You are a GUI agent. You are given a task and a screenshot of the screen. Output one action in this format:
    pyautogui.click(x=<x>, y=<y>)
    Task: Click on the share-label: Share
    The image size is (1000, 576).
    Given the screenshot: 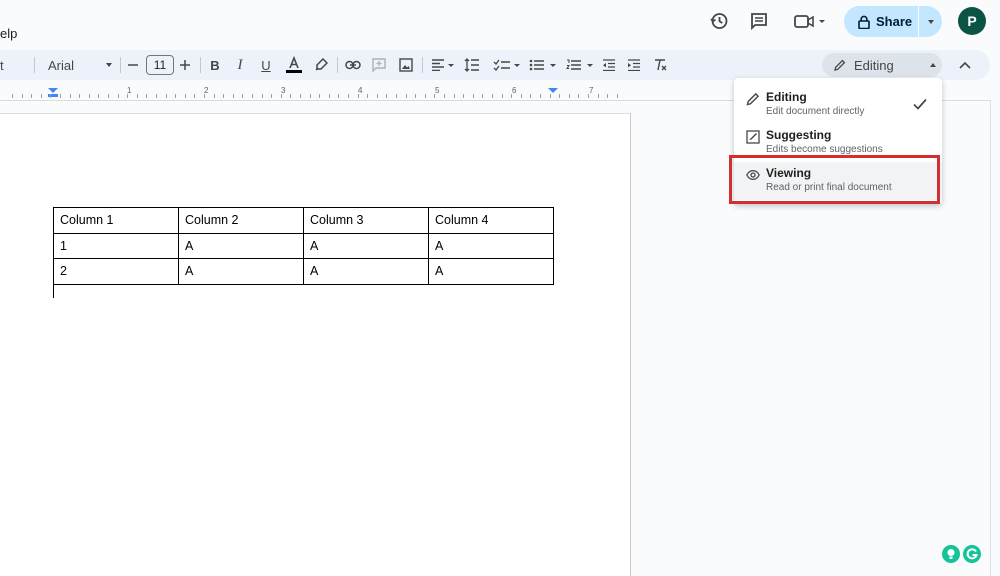 What is the action you would take?
    pyautogui.click(x=894, y=21)
    